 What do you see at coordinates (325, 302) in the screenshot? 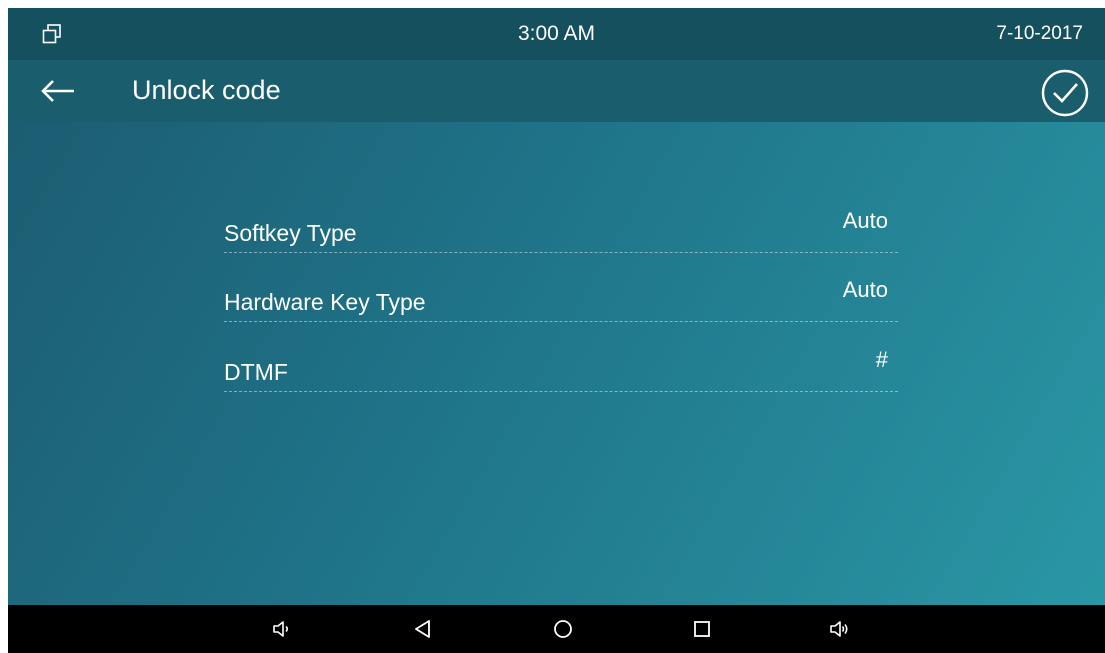
I see `settings-row-label: Hardware Key Type` at bounding box center [325, 302].